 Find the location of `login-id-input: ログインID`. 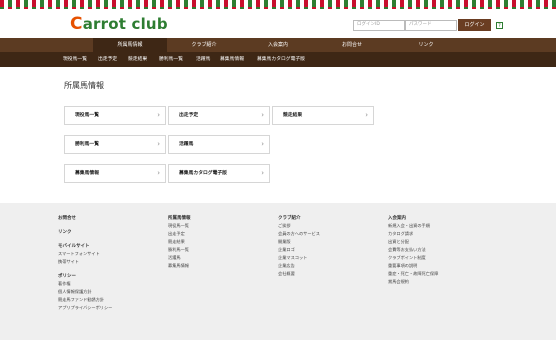

login-id-input: ログインID is located at coordinates (379, 25).